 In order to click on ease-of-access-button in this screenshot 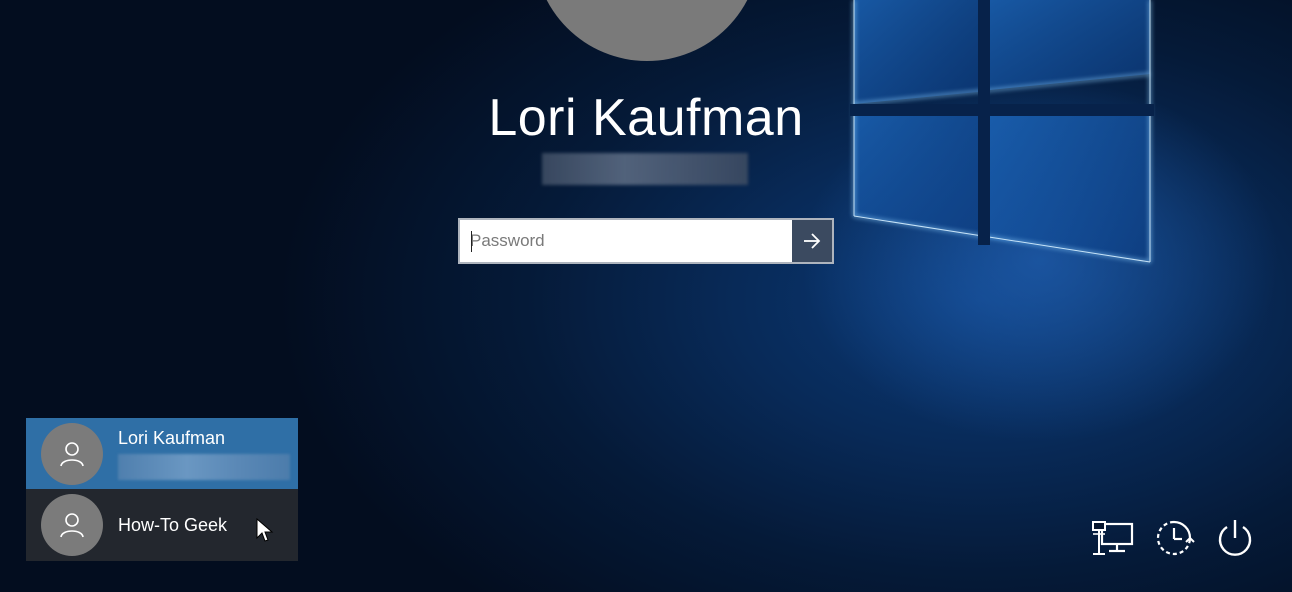, I will do `click(1174, 538)`.